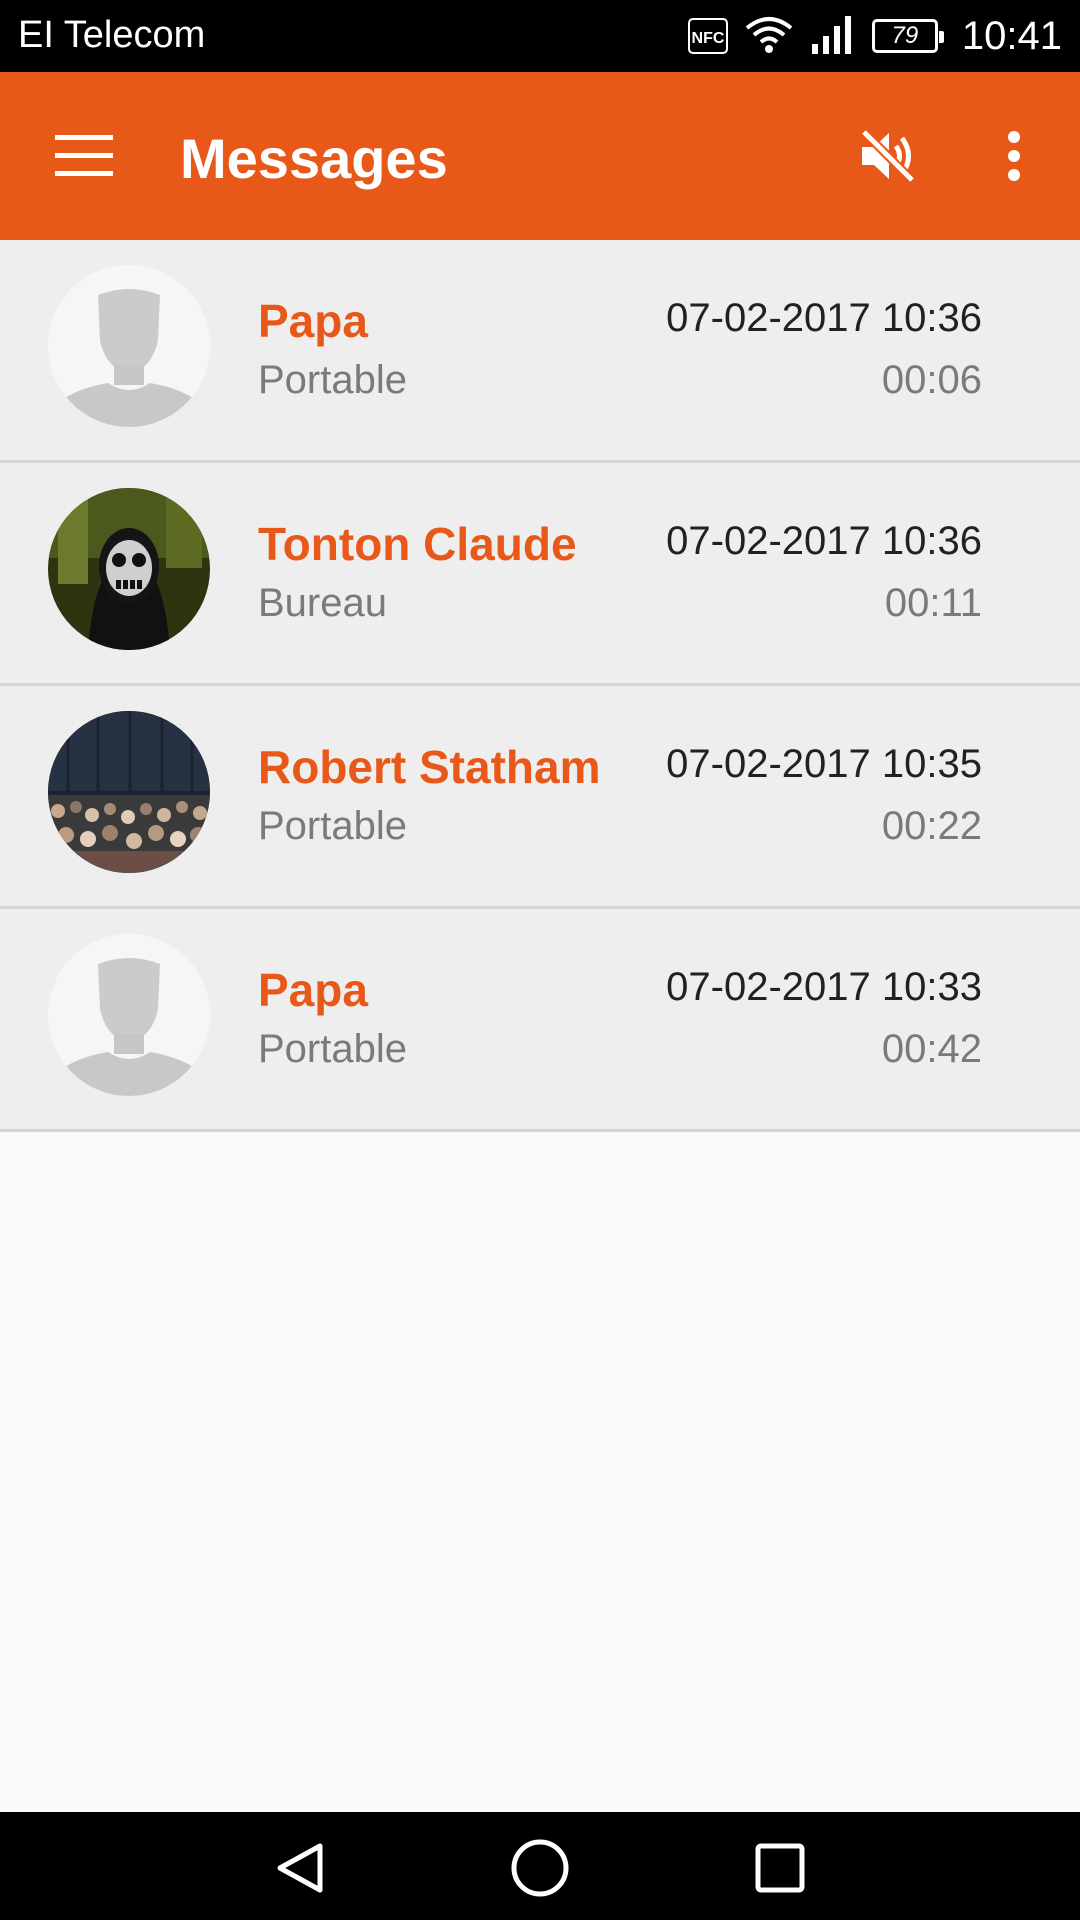 This screenshot has width=1080, height=1920. I want to click on contact-name: Tonton Claude, so click(417, 544).